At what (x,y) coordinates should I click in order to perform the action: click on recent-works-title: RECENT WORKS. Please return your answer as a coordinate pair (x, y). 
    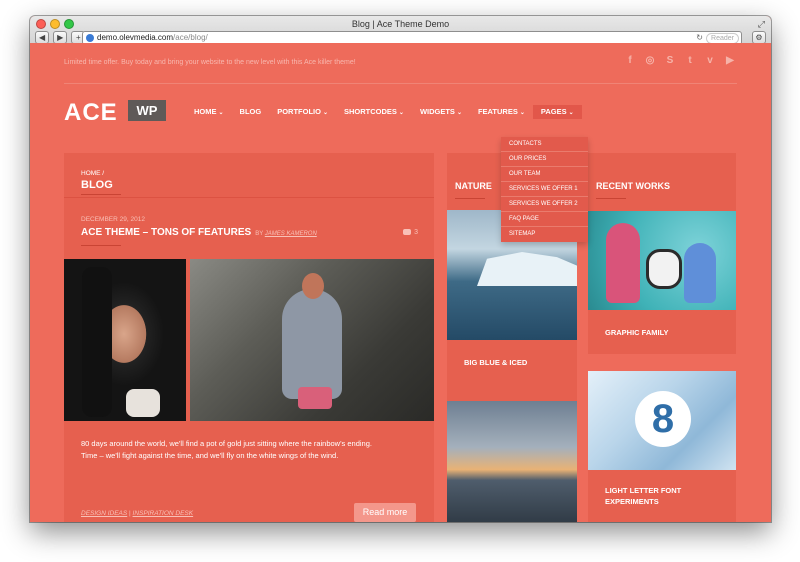
    Looking at the image, I should click on (633, 186).